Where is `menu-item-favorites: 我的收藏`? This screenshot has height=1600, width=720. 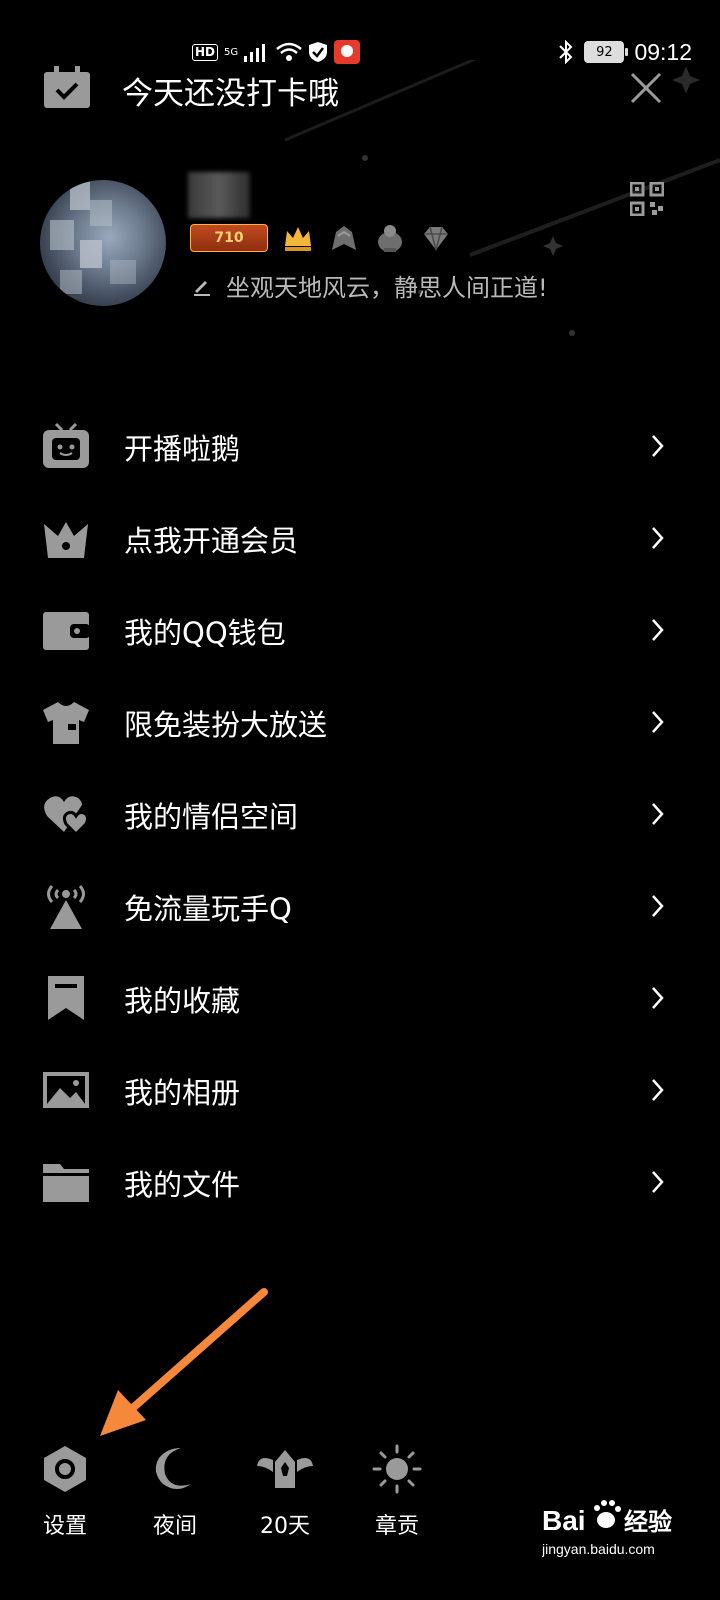
menu-item-favorites: 我的收藏 is located at coordinates (360, 998).